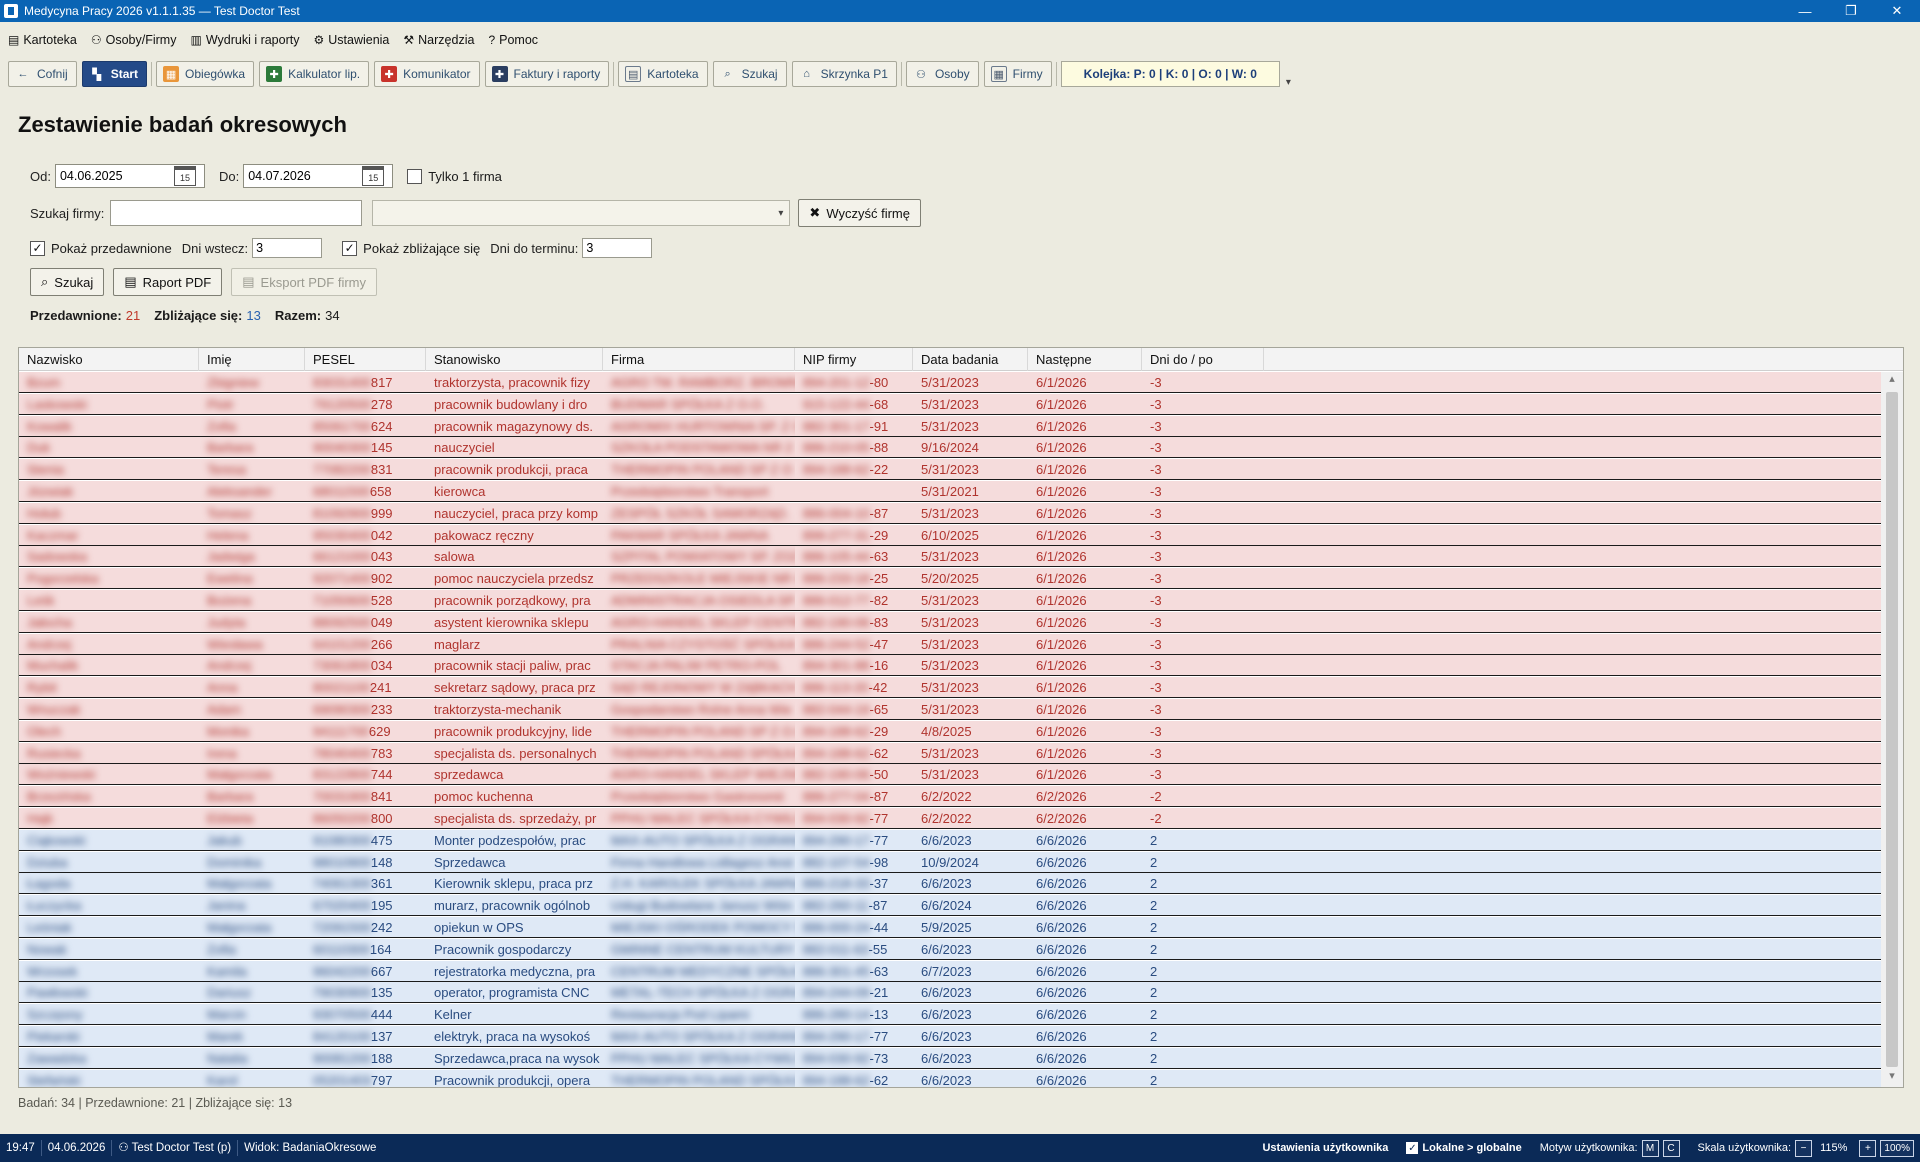 The image size is (1920, 1162). Describe the element at coordinates (970, 359) in the screenshot. I see `column-header-data: Data badania` at that location.